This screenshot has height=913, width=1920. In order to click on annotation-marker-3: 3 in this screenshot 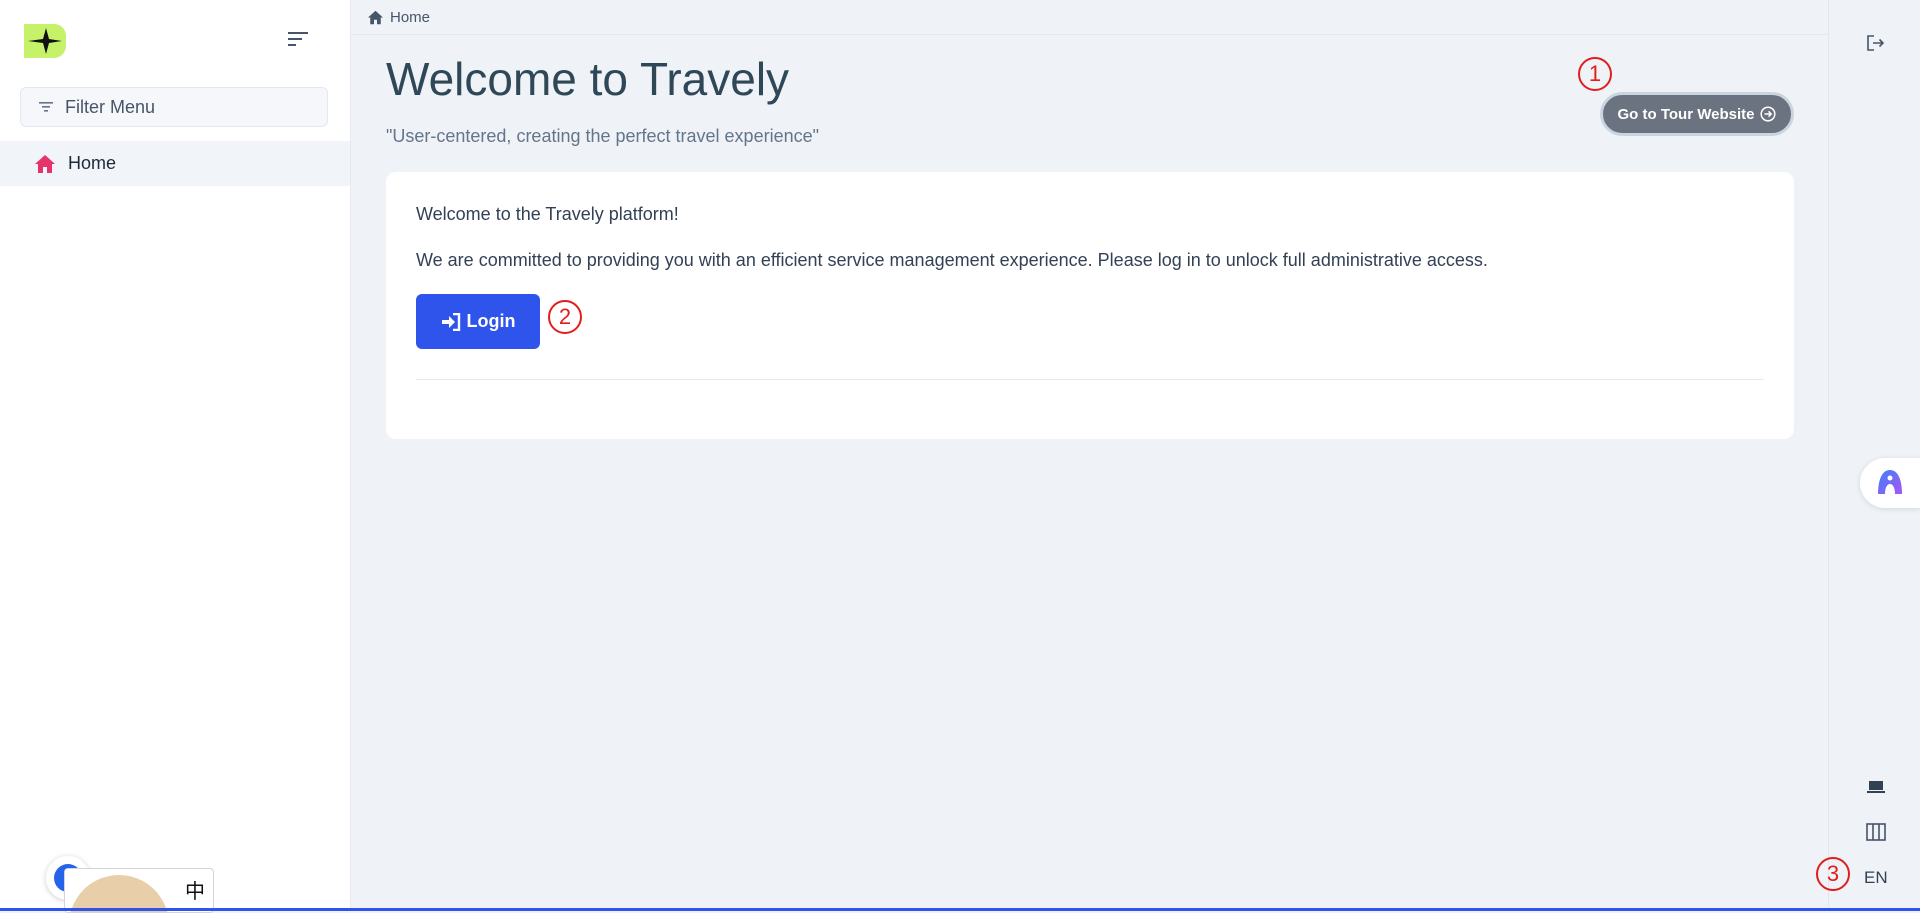, I will do `click(1833, 874)`.